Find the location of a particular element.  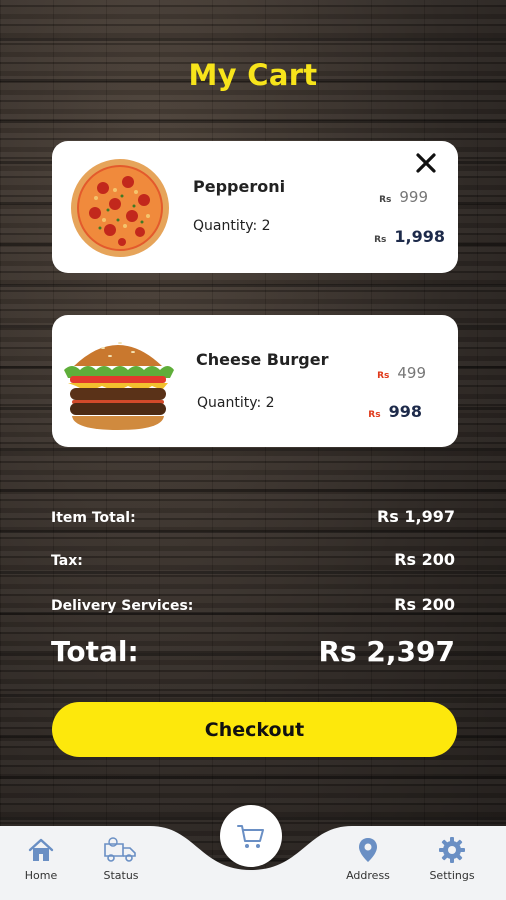

nav-home: Home is located at coordinates (41, 859).